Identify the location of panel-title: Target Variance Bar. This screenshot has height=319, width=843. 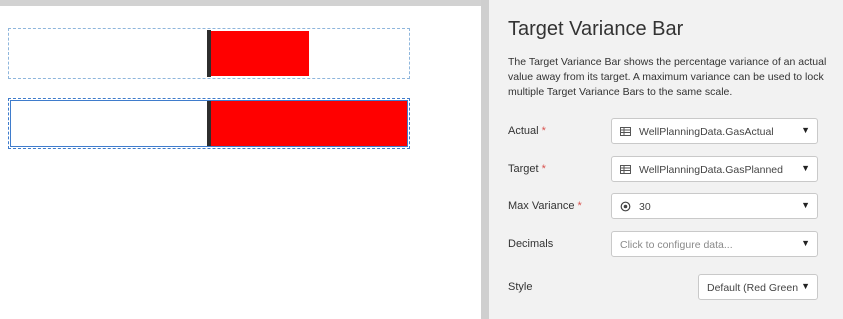
(596, 29).